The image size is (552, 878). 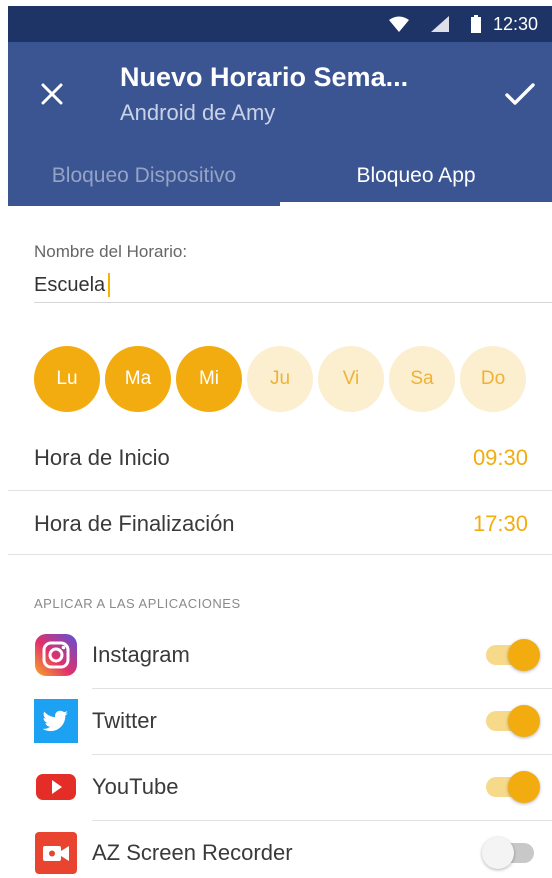 I want to click on app-name: Instagram, so click(x=141, y=654).